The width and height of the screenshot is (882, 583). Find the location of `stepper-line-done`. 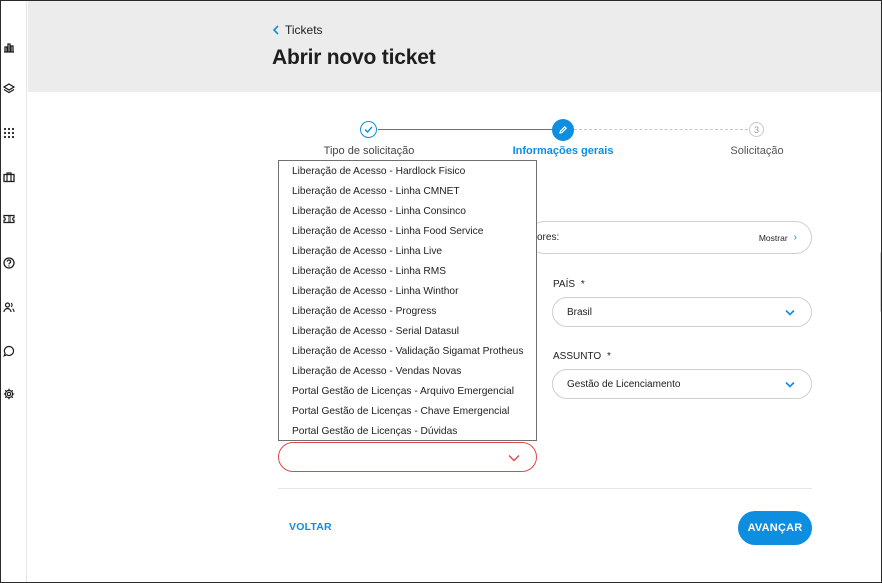

stepper-line-done is located at coordinates (465, 129).